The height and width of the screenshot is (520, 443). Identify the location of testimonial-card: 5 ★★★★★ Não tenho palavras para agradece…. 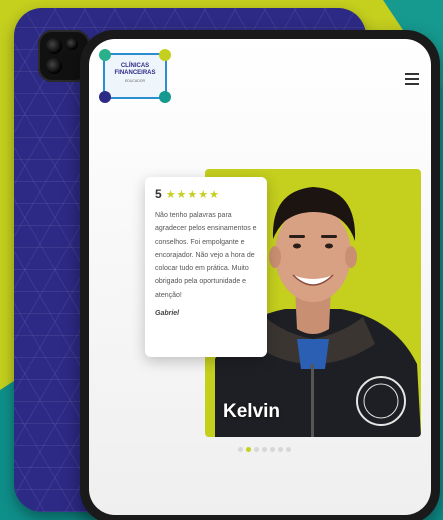
(206, 267).